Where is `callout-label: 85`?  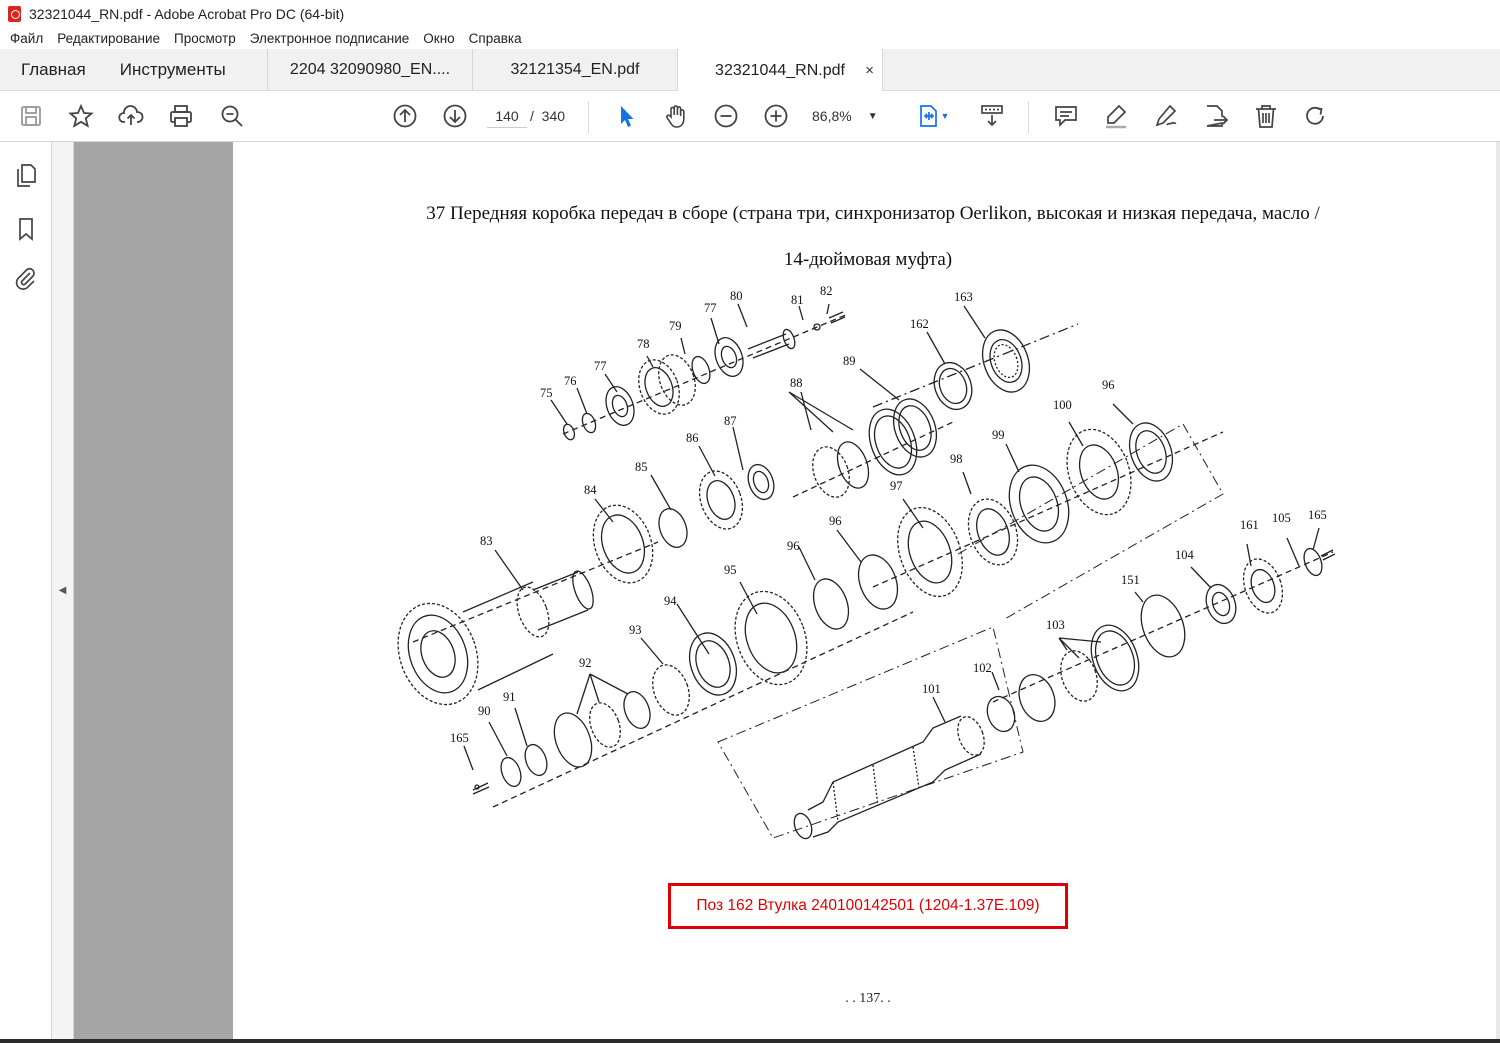 callout-label: 85 is located at coordinates (641, 467).